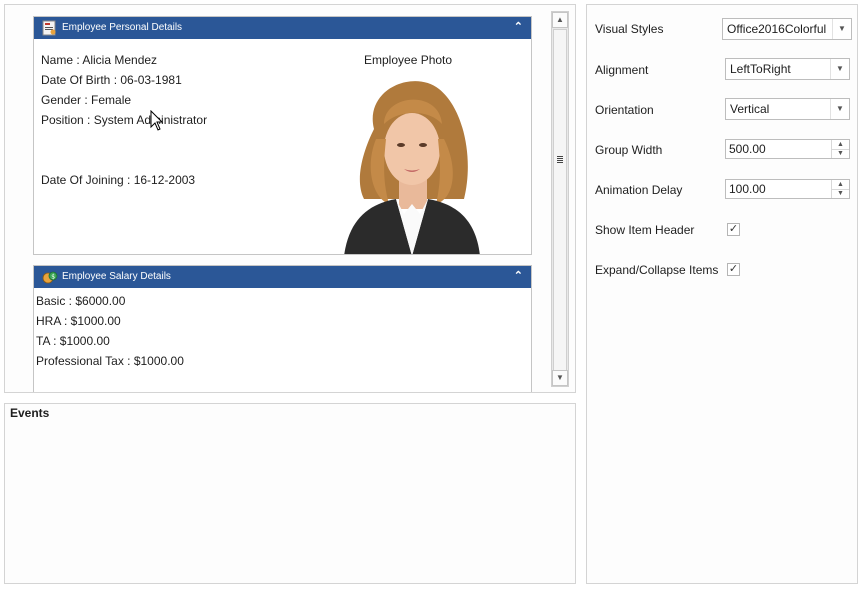 The height and width of the screenshot is (589, 862). I want to click on mouse-cursor-icon, so click(157, 120).